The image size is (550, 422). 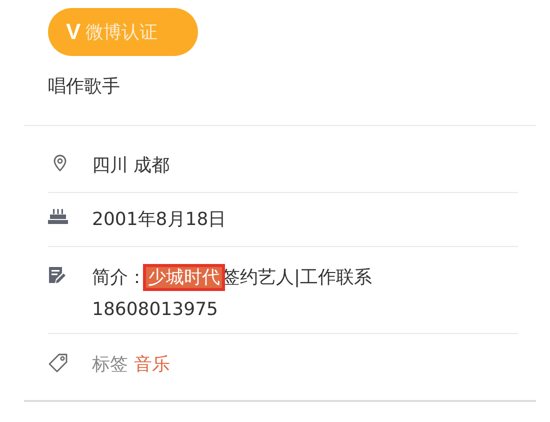 I want to click on cake-icon, so click(x=58, y=216).